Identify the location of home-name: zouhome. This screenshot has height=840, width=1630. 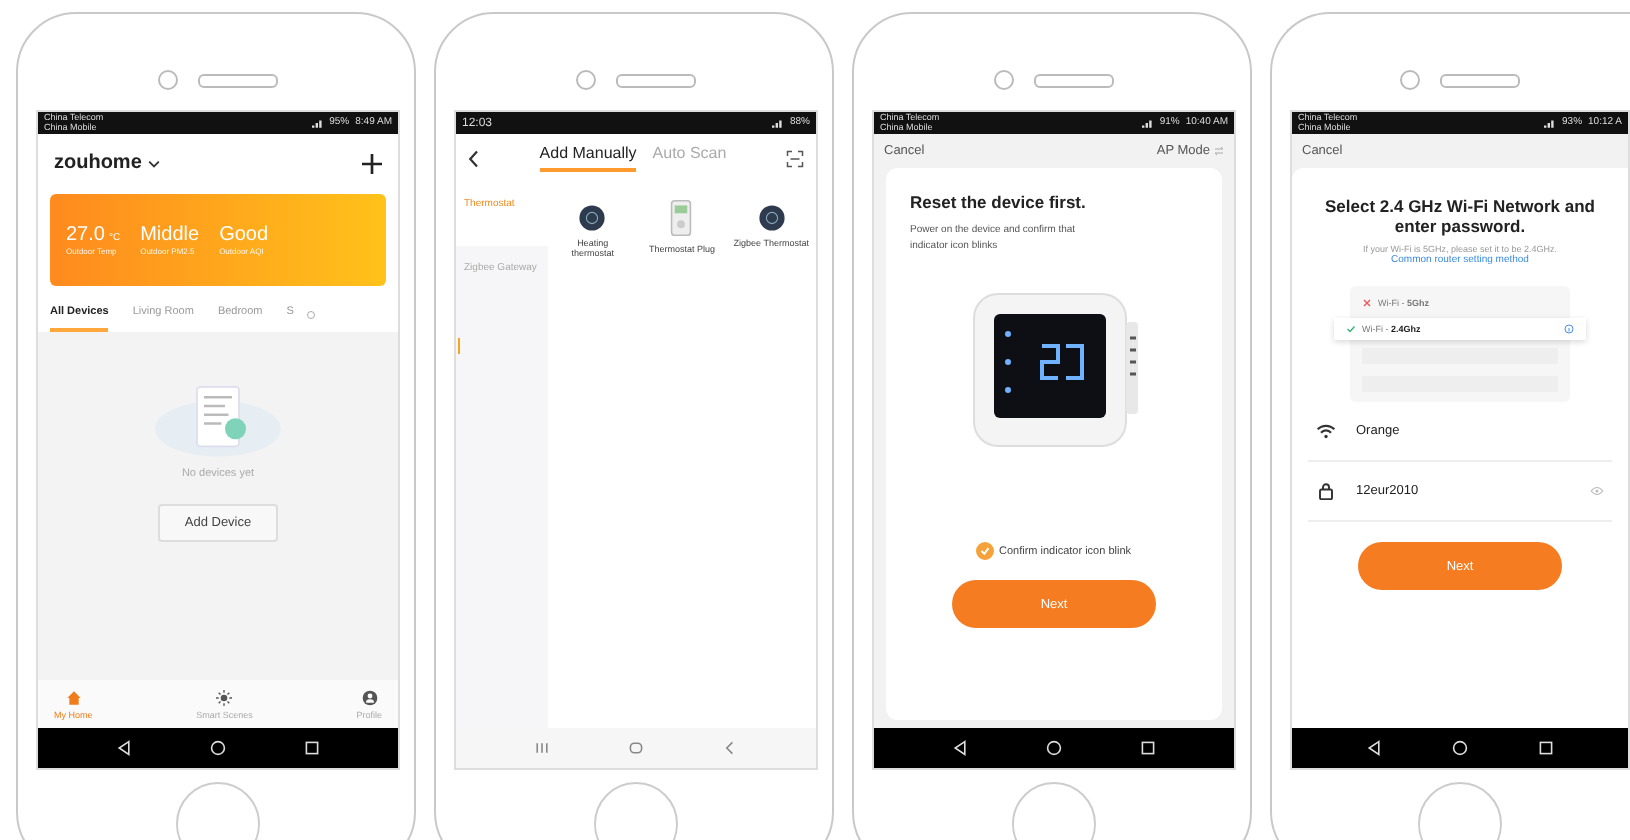
(98, 163).